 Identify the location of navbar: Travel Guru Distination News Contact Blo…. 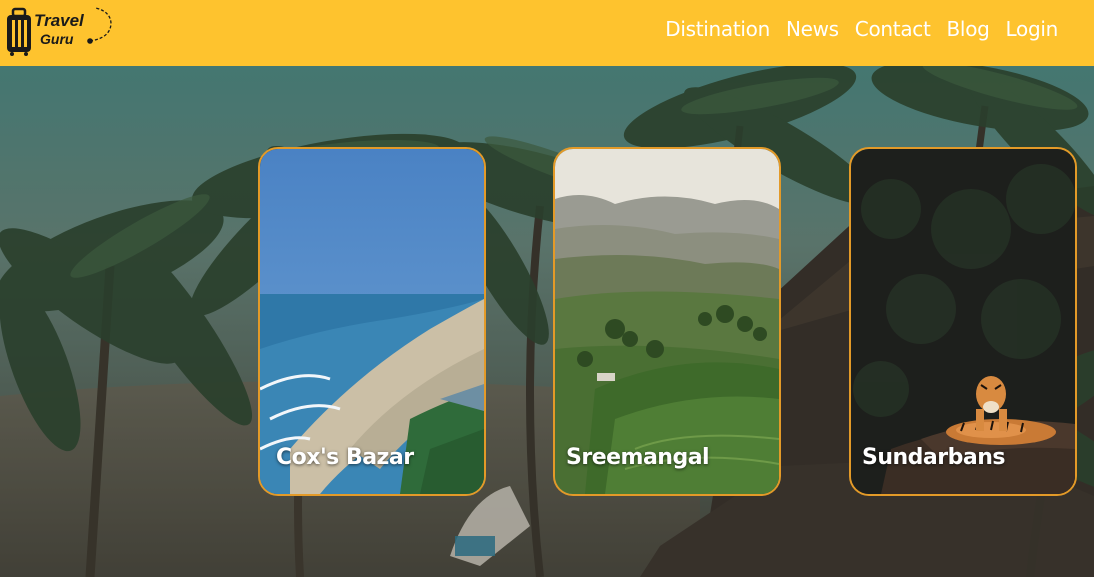
(547, 33).